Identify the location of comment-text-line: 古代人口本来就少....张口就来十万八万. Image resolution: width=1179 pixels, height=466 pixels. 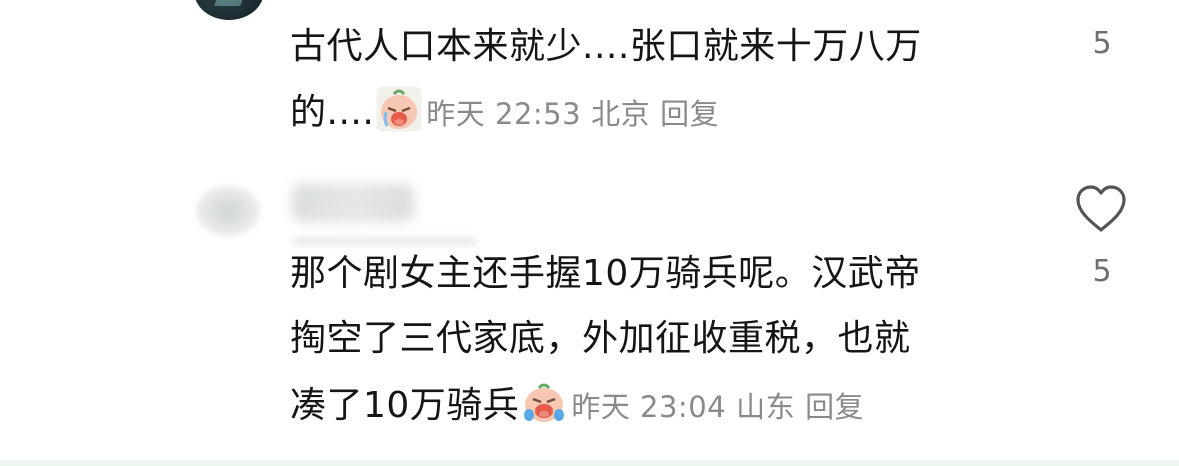
(606, 46).